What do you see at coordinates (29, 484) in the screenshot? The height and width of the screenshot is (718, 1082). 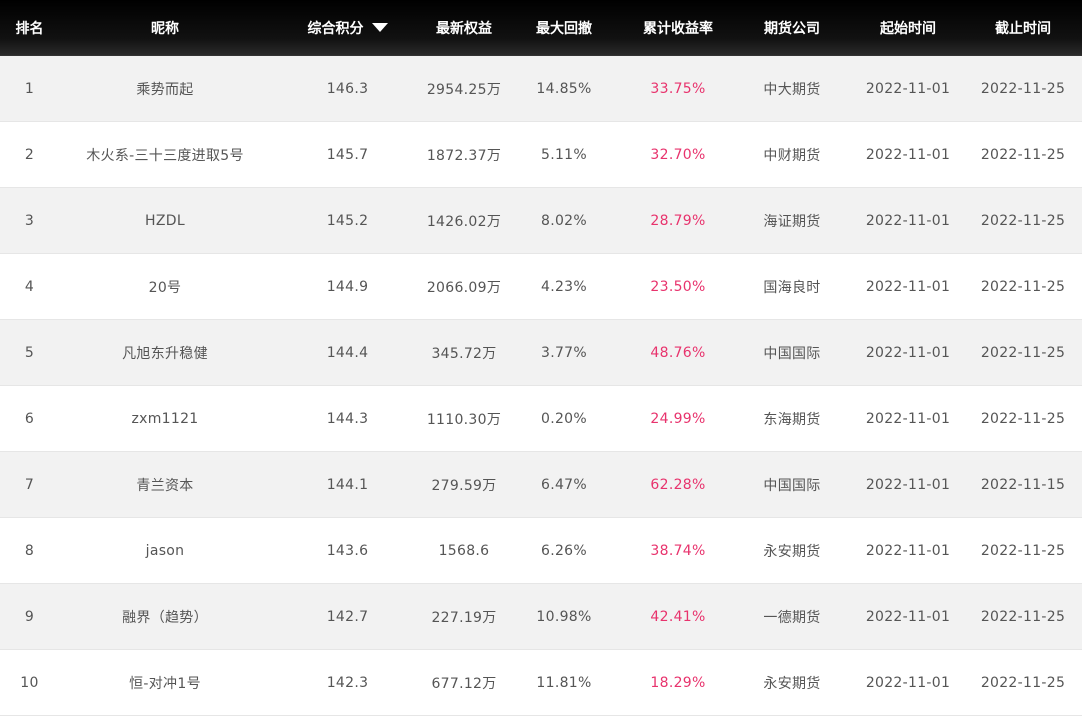 I see `cell-rank: 7` at bounding box center [29, 484].